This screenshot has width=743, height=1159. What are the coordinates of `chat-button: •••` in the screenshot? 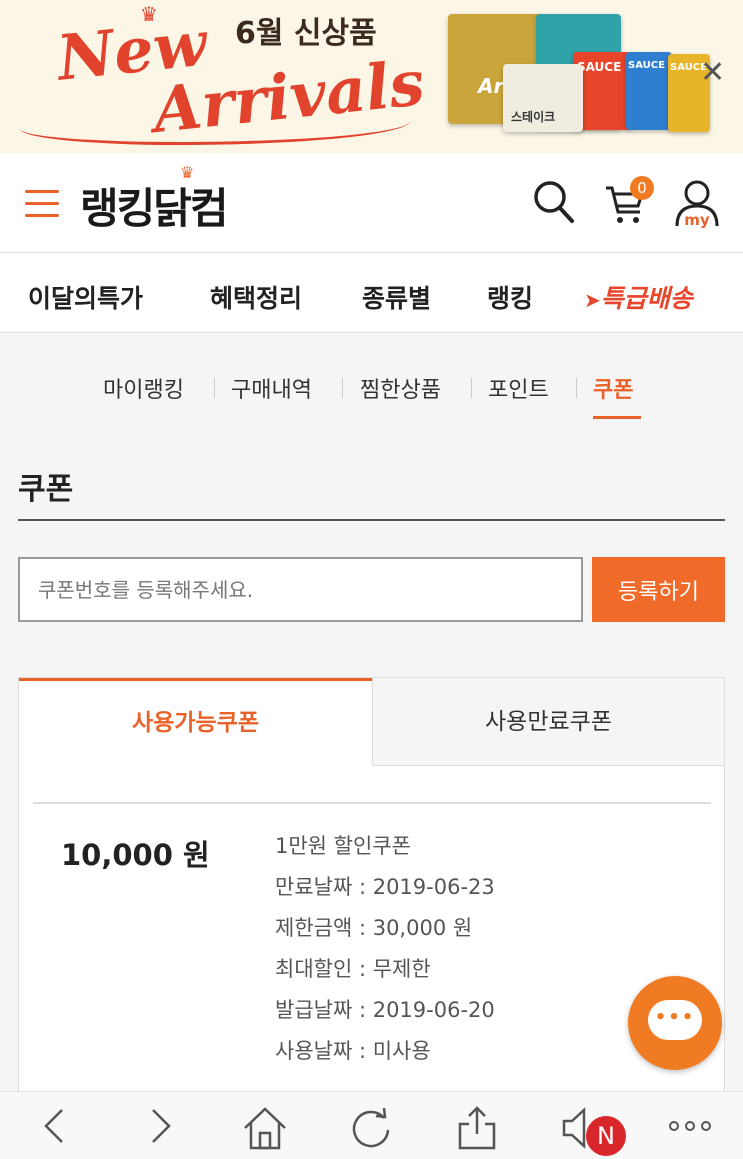 It's located at (675, 1023).